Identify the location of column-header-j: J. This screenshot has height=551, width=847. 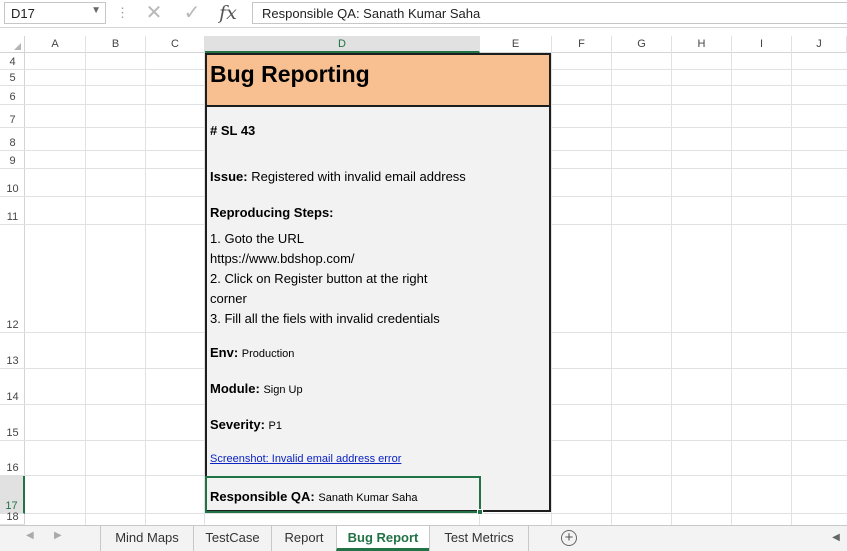
(819, 44).